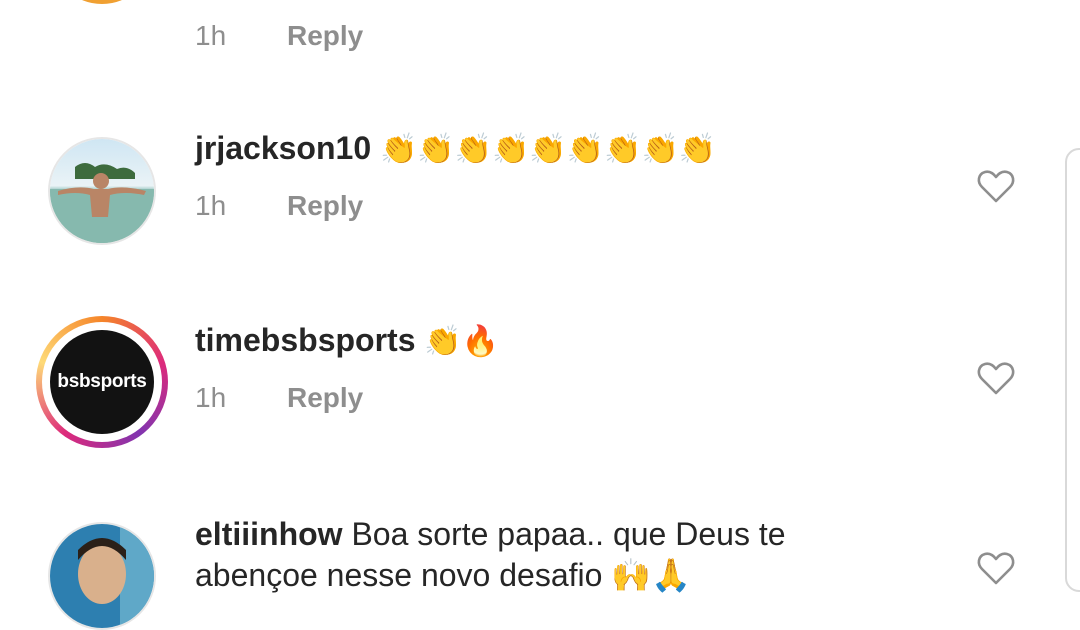 This screenshot has height=630, width=1080. I want to click on comment-line: eltiiinhow Boa sorte papaa.. que Deus te, so click(490, 534).